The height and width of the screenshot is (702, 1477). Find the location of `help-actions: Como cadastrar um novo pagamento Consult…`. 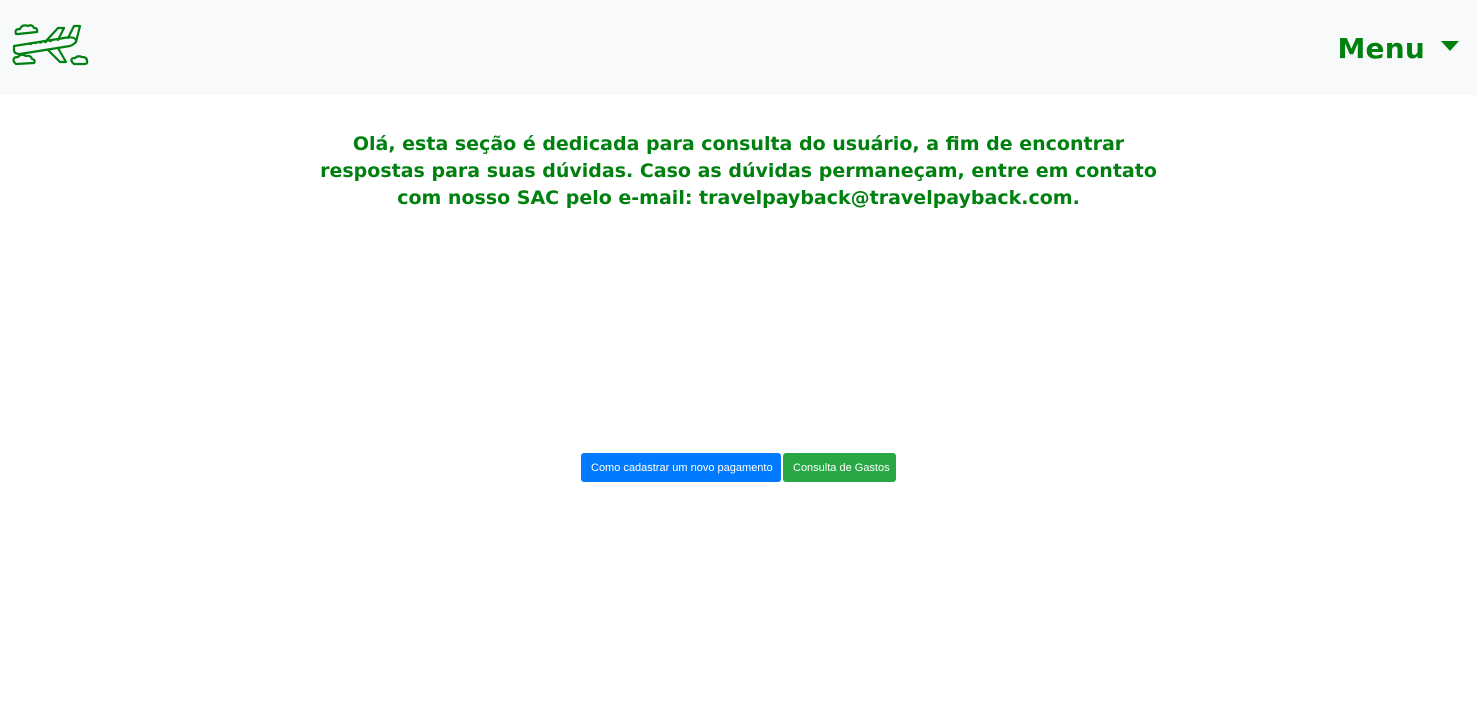

help-actions: Como cadastrar um novo pagamento Consult… is located at coordinates (738, 467).